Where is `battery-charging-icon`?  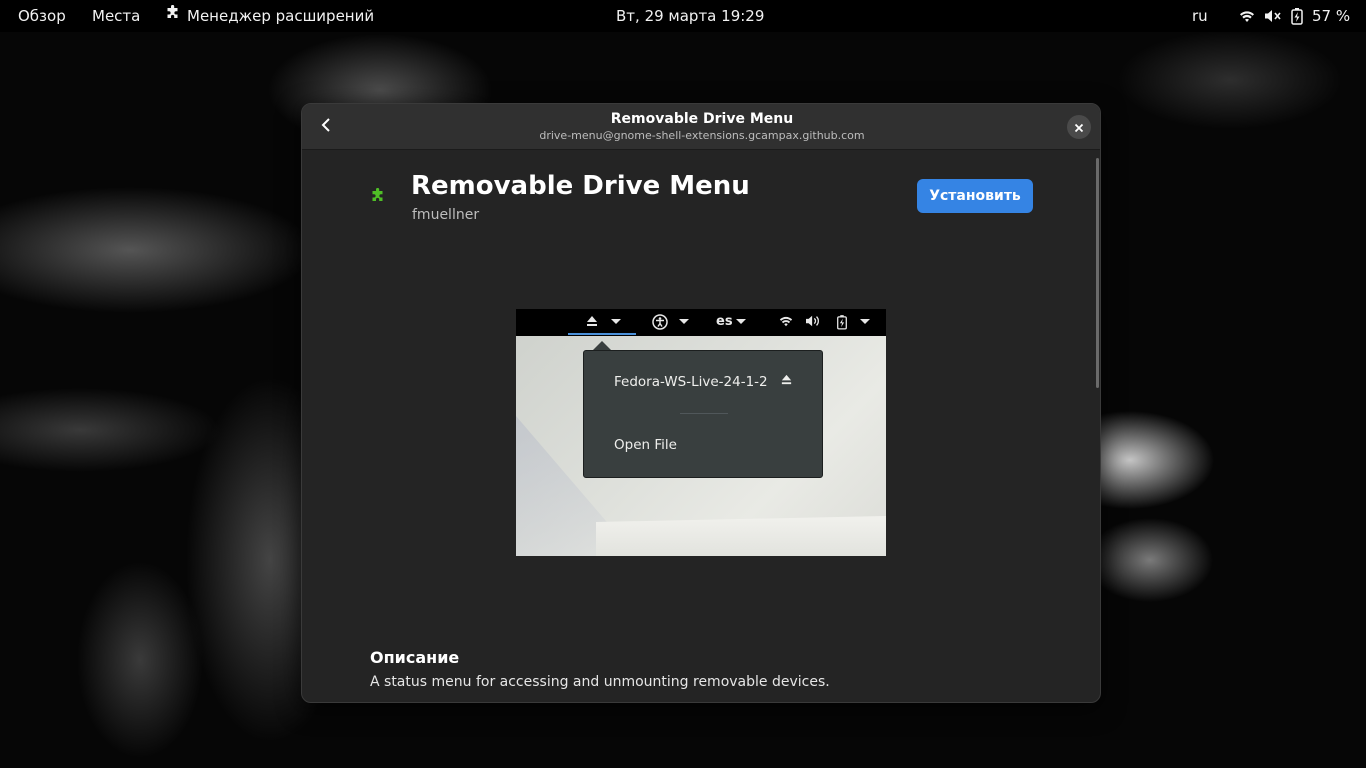
battery-charging-icon is located at coordinates (1297, 16).